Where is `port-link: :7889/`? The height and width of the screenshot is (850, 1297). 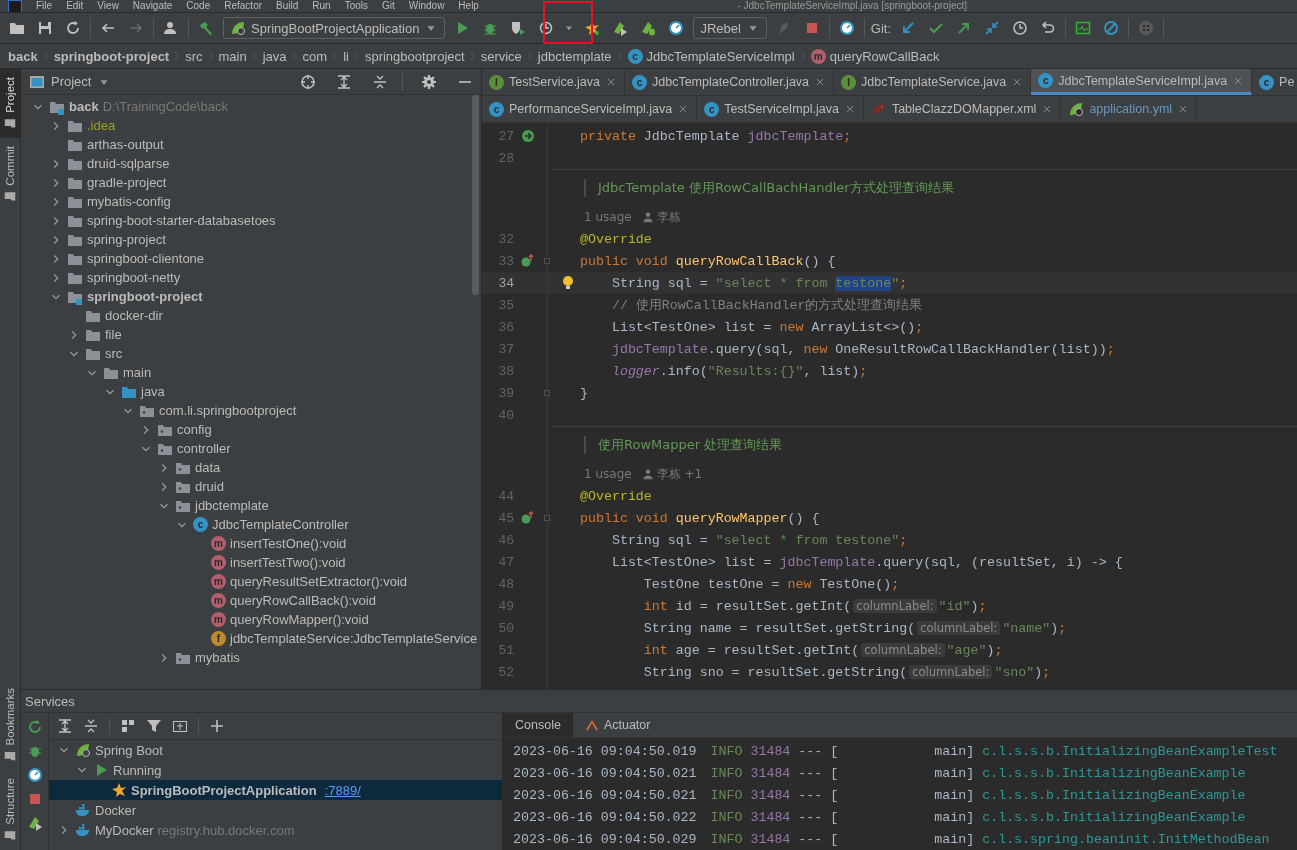 port-link: :7889/ is located at coordinates (342, 790).